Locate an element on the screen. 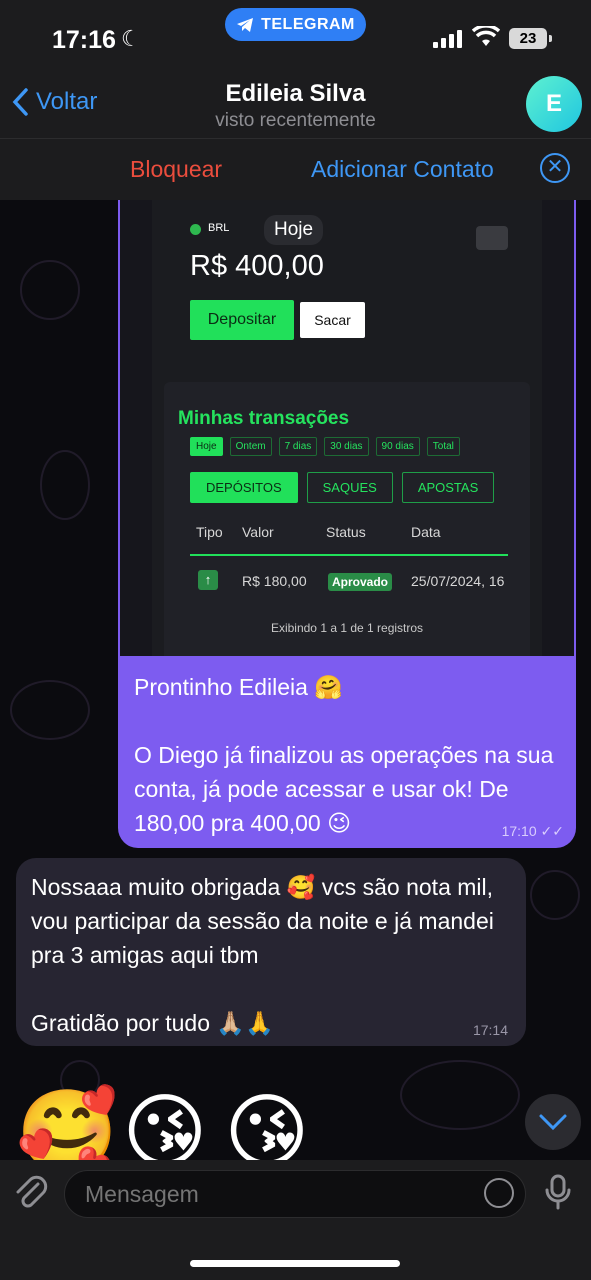 The height and width of the screenshot is (1280, 591). outgoing-message-time: 17:10 ✓✓ is located at coordinates (533, 831).